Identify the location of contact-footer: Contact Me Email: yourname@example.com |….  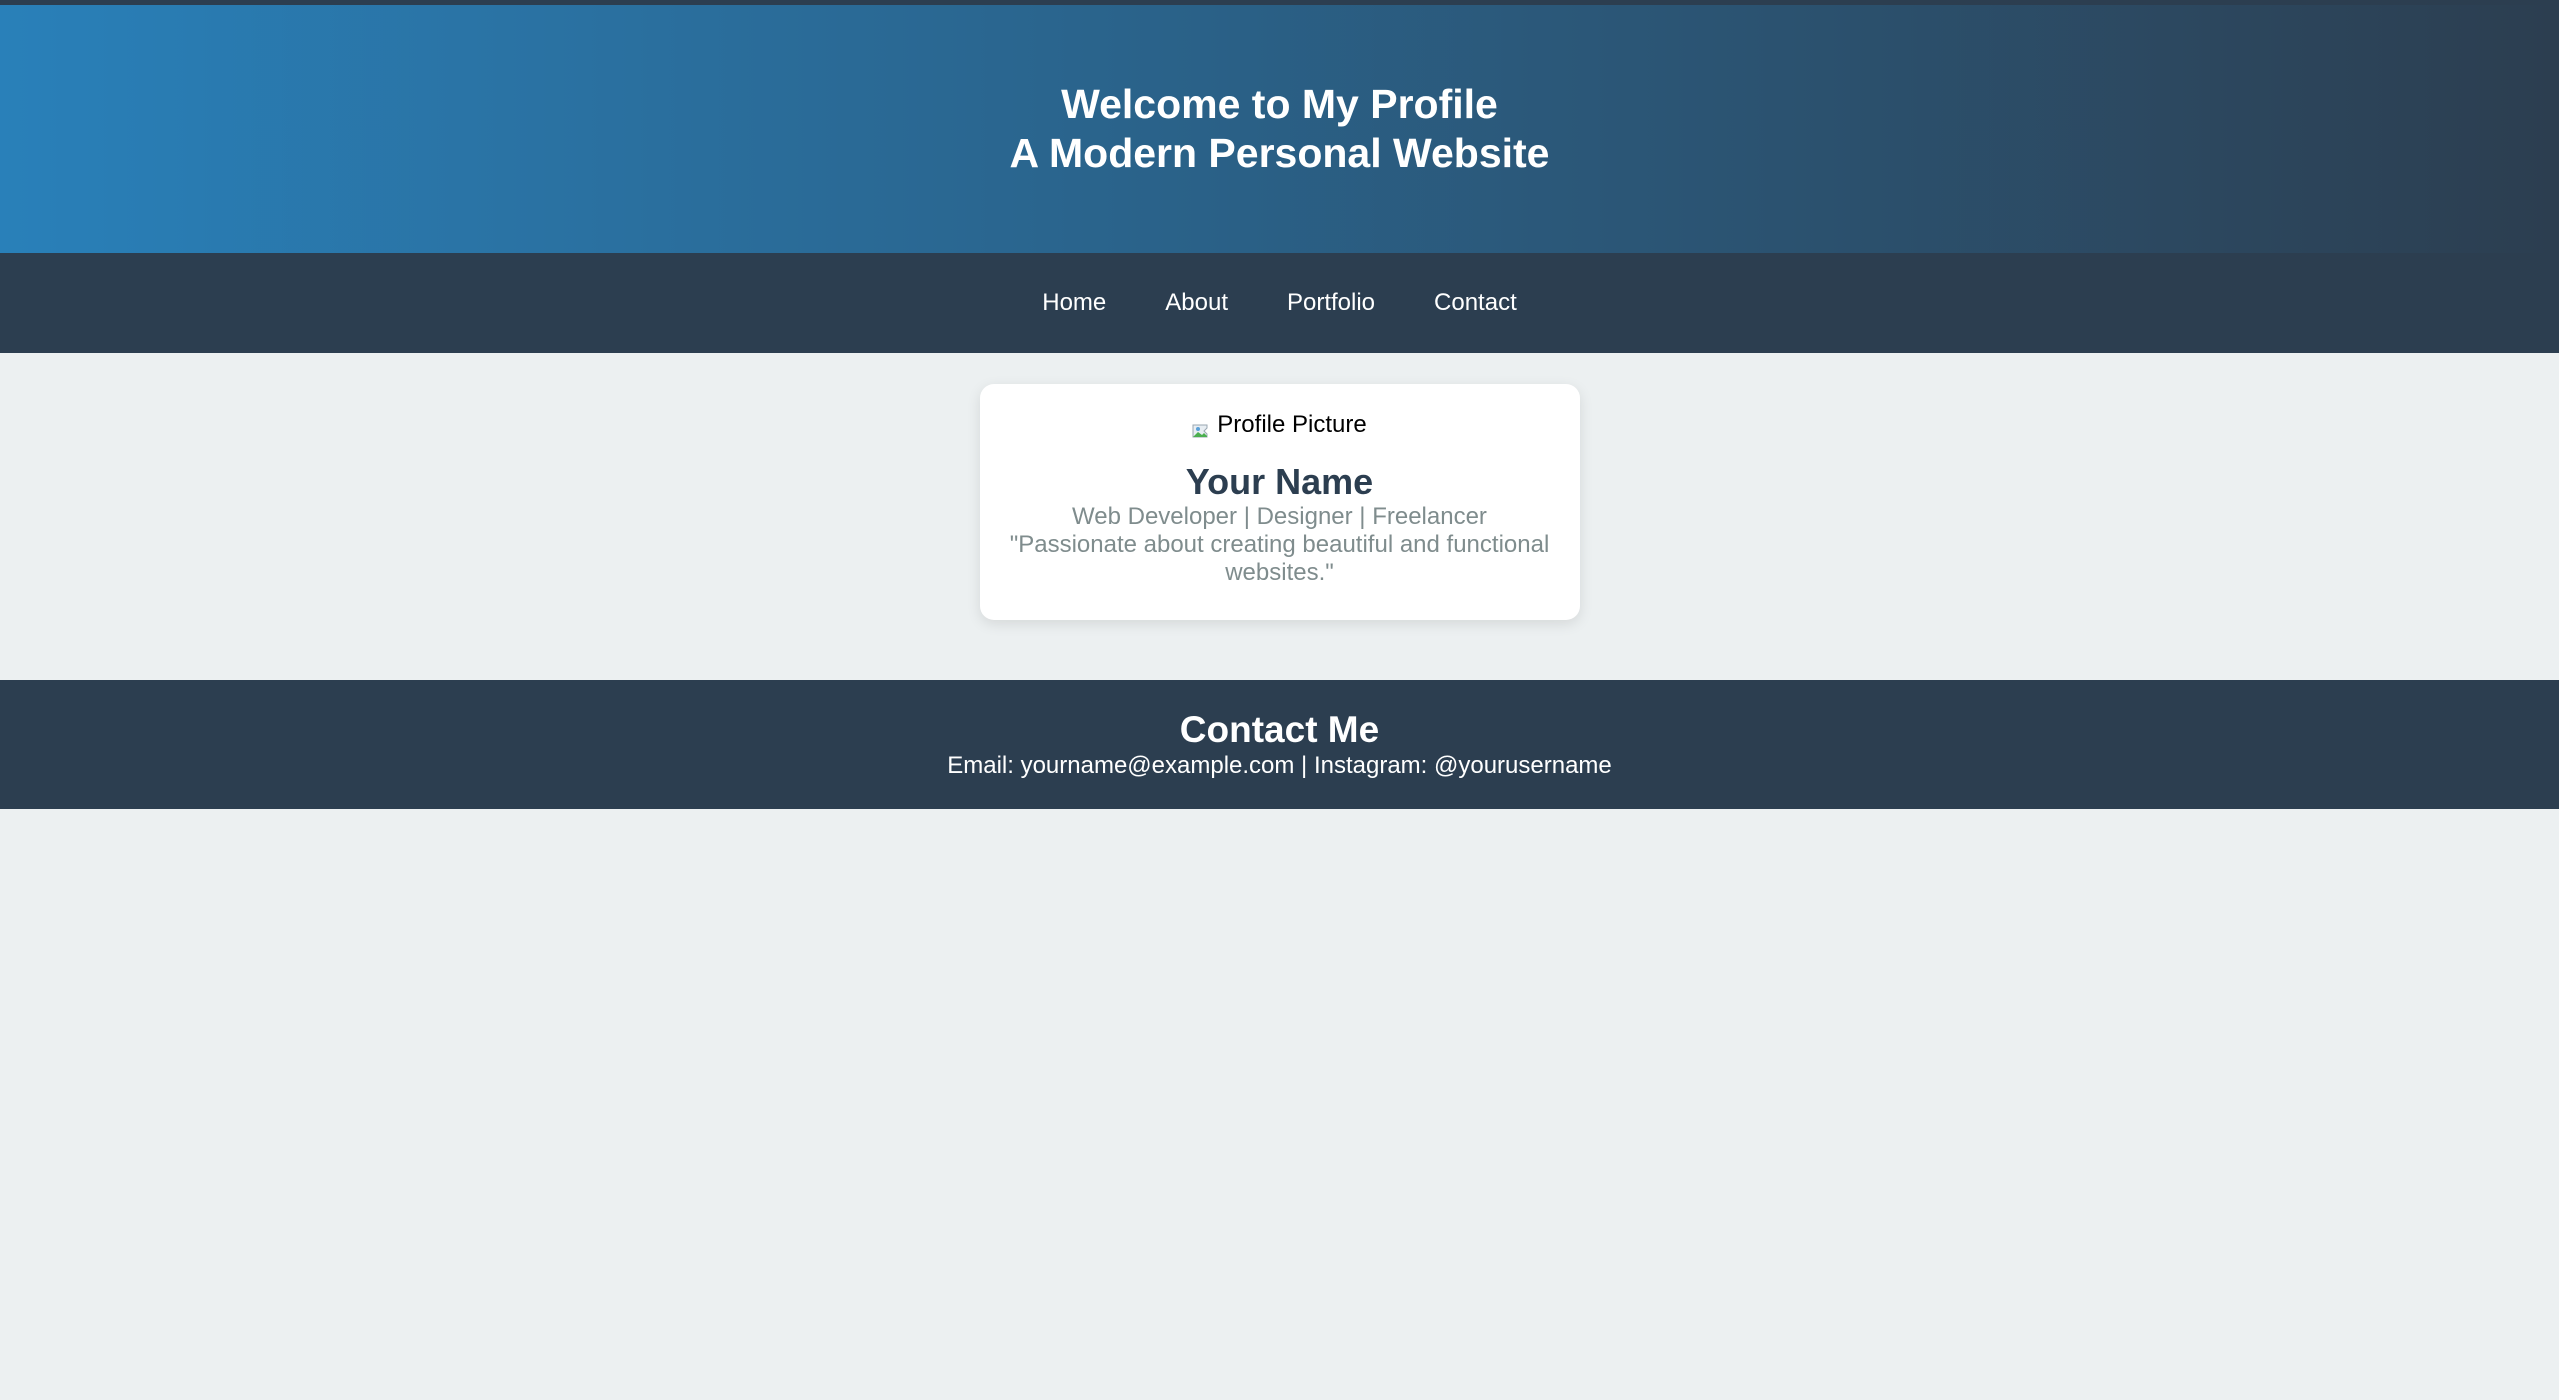
(1279, 744).